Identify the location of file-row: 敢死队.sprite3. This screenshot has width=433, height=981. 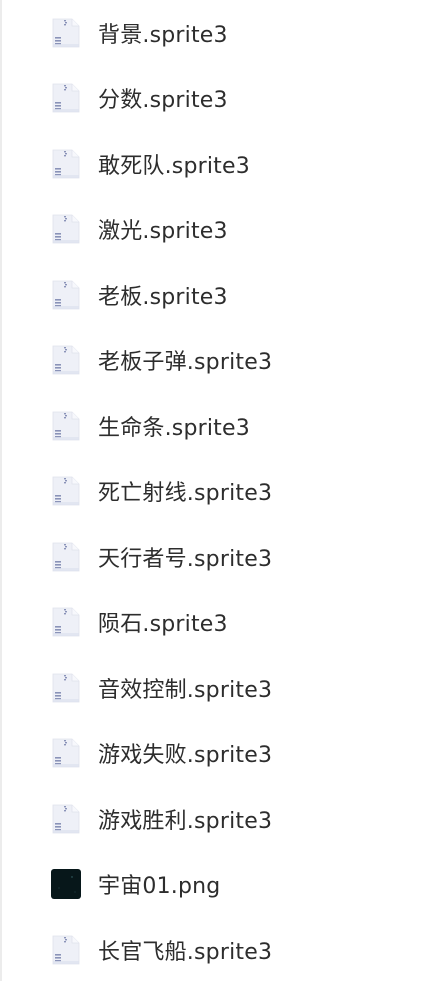
(216, 164).